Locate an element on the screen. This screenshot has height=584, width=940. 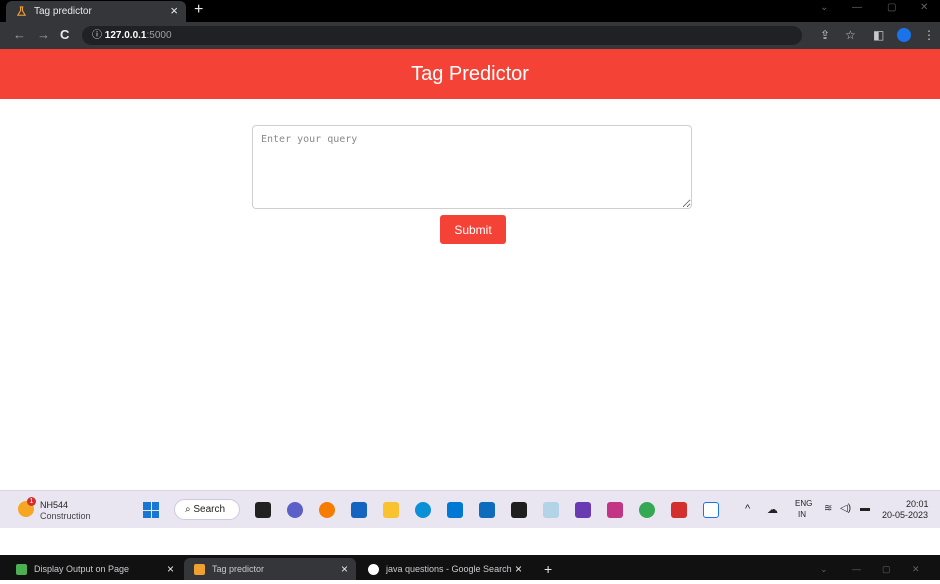
page-title: Tag Predictor is located at coordinates (470, 74).